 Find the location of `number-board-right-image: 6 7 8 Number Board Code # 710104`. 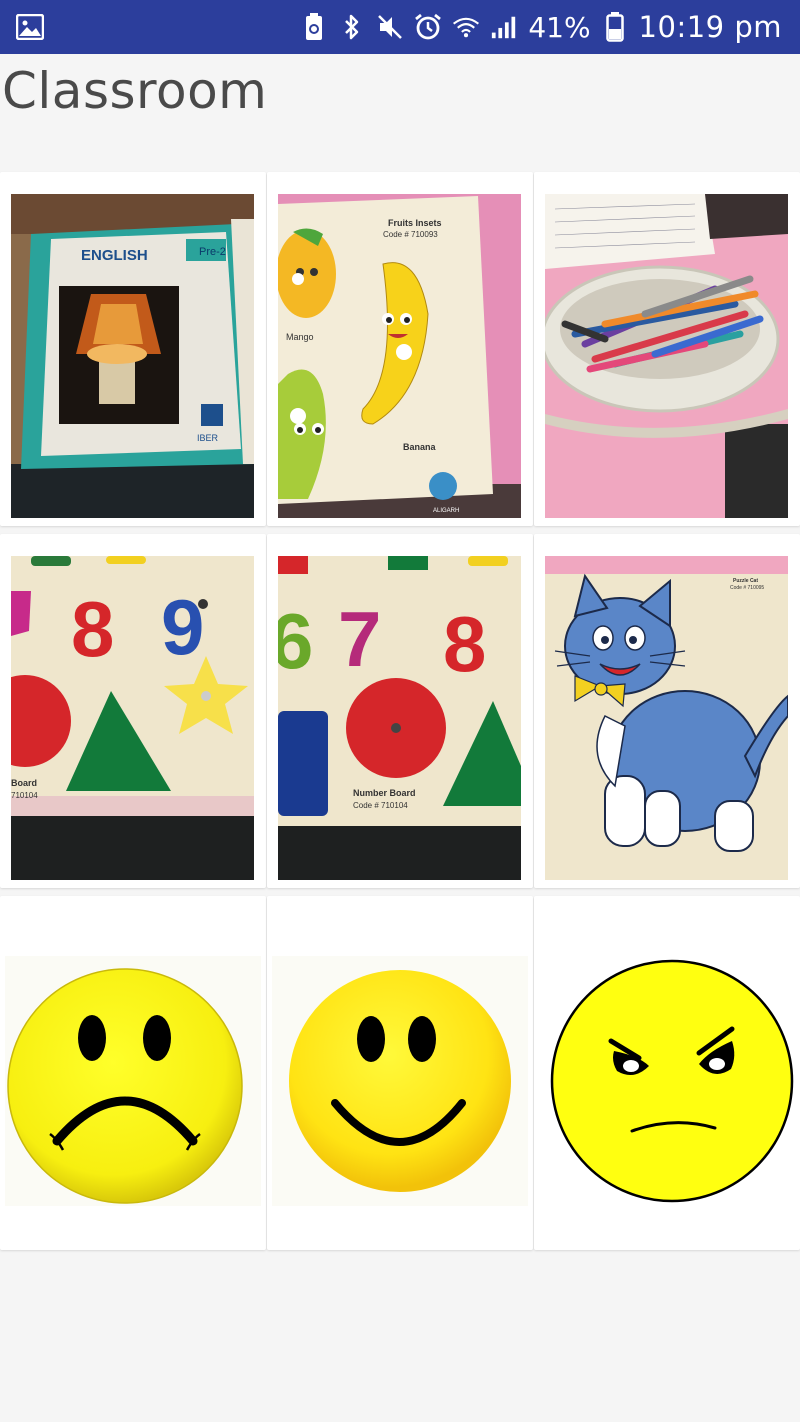

number-board-right-image: 6 7 8 Number Board Code # 710104 is located at coordinates (399, 718).